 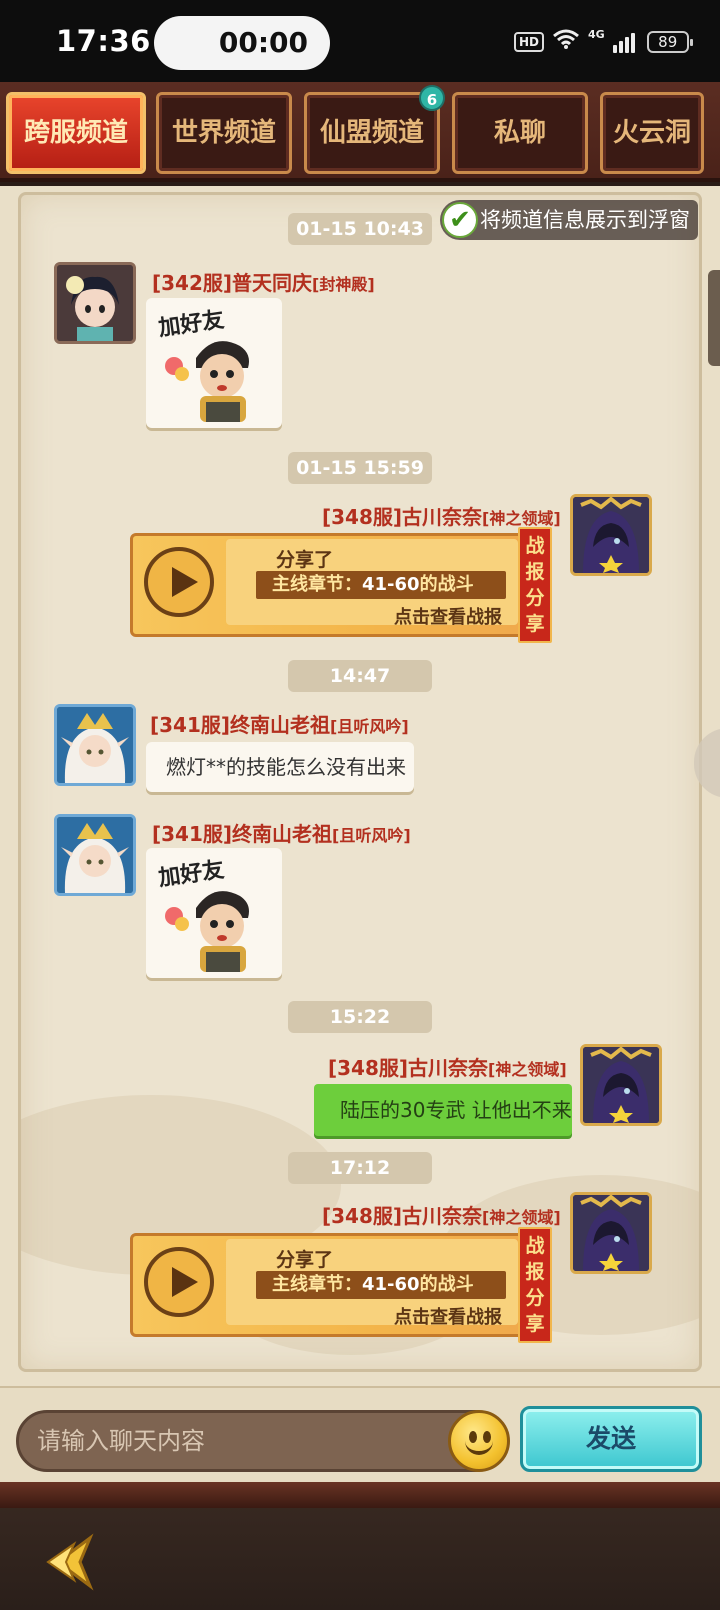 I want to click on clock: 17:36, so click(x=103, y=41).